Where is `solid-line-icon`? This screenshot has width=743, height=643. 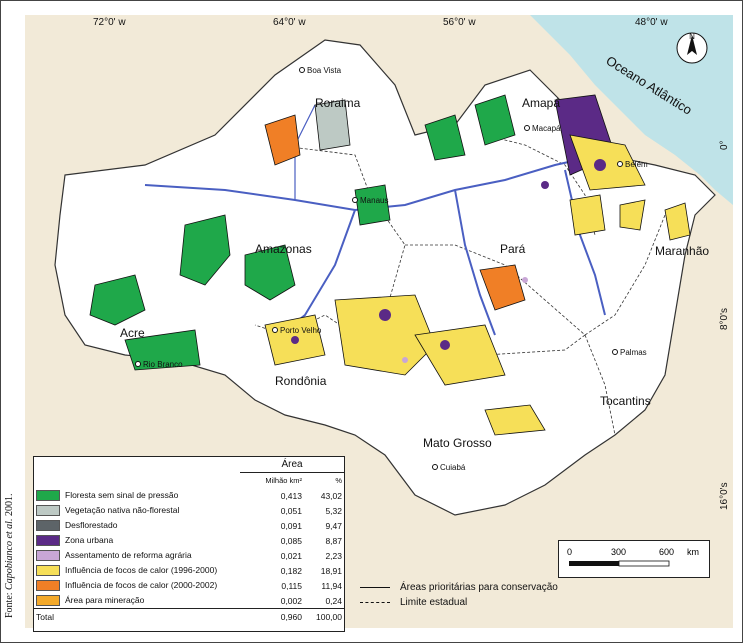
solid-line-icon is located at coordinates (375, 587).